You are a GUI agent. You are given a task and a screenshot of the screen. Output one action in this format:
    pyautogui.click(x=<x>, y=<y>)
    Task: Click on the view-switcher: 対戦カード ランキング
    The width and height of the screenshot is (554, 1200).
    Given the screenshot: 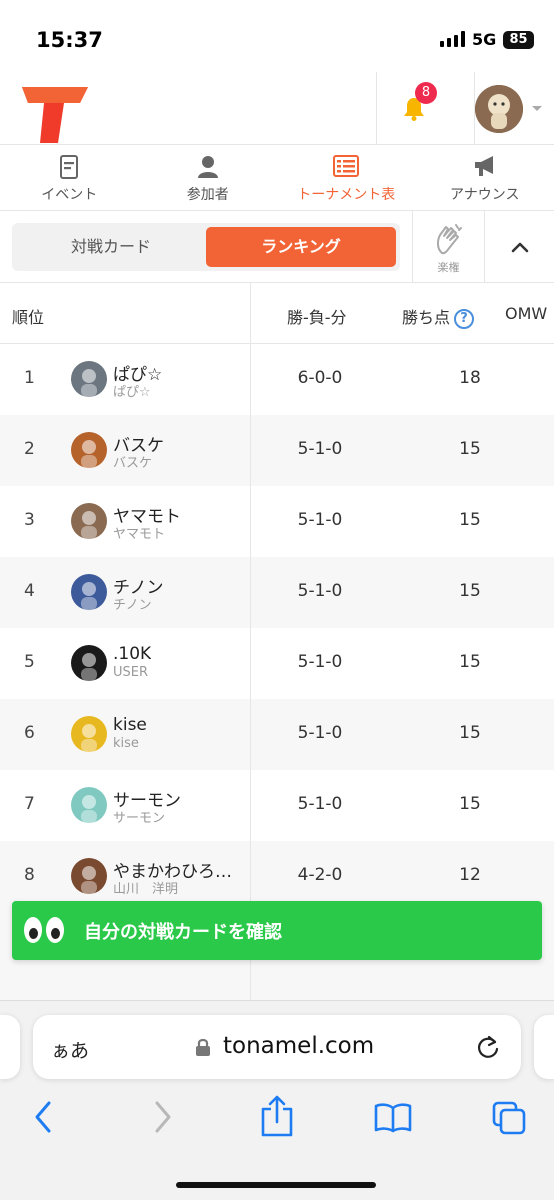 What is the action you would take?
    pyautogui.click(x=206, y=247)
    